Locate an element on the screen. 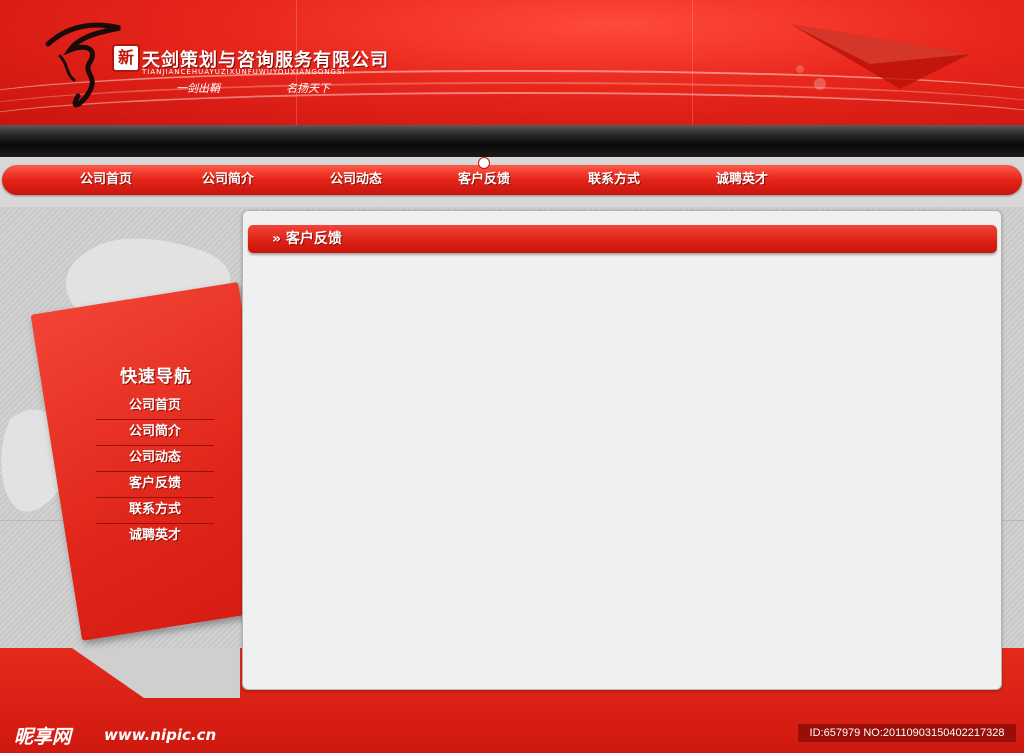  side-nav-item-feedback: 客户反馈 is located at coordinates (155, 484).